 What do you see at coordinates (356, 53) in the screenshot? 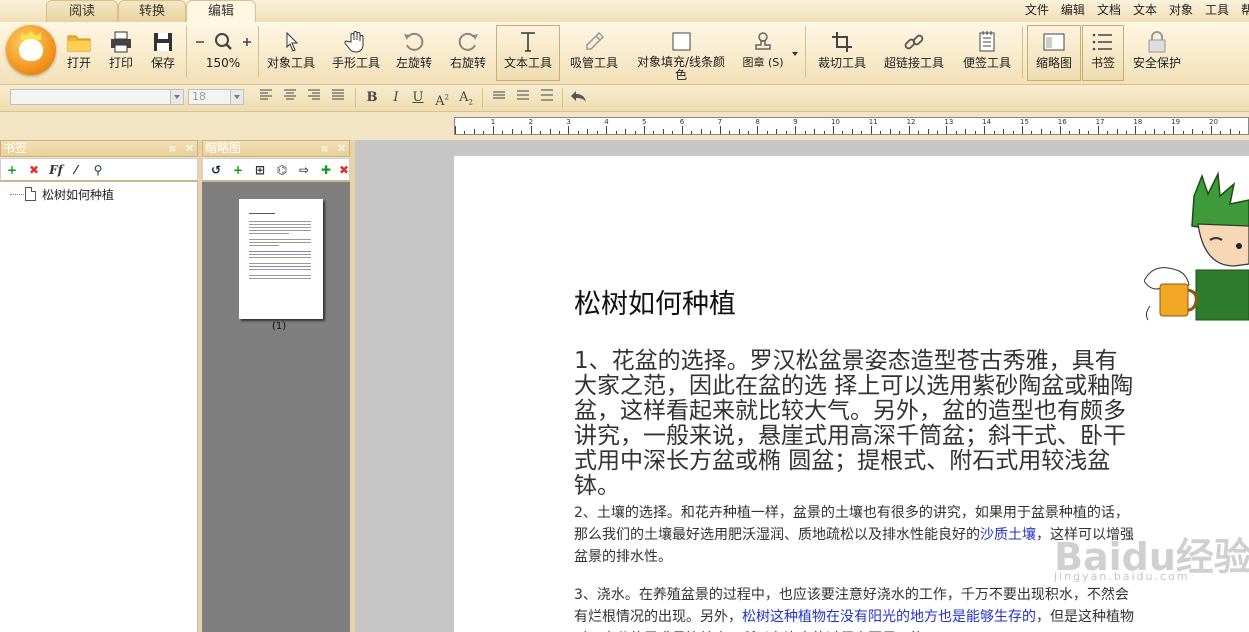
I see `hand-tool-button: 手形工具` at bounding box center [356, 53].